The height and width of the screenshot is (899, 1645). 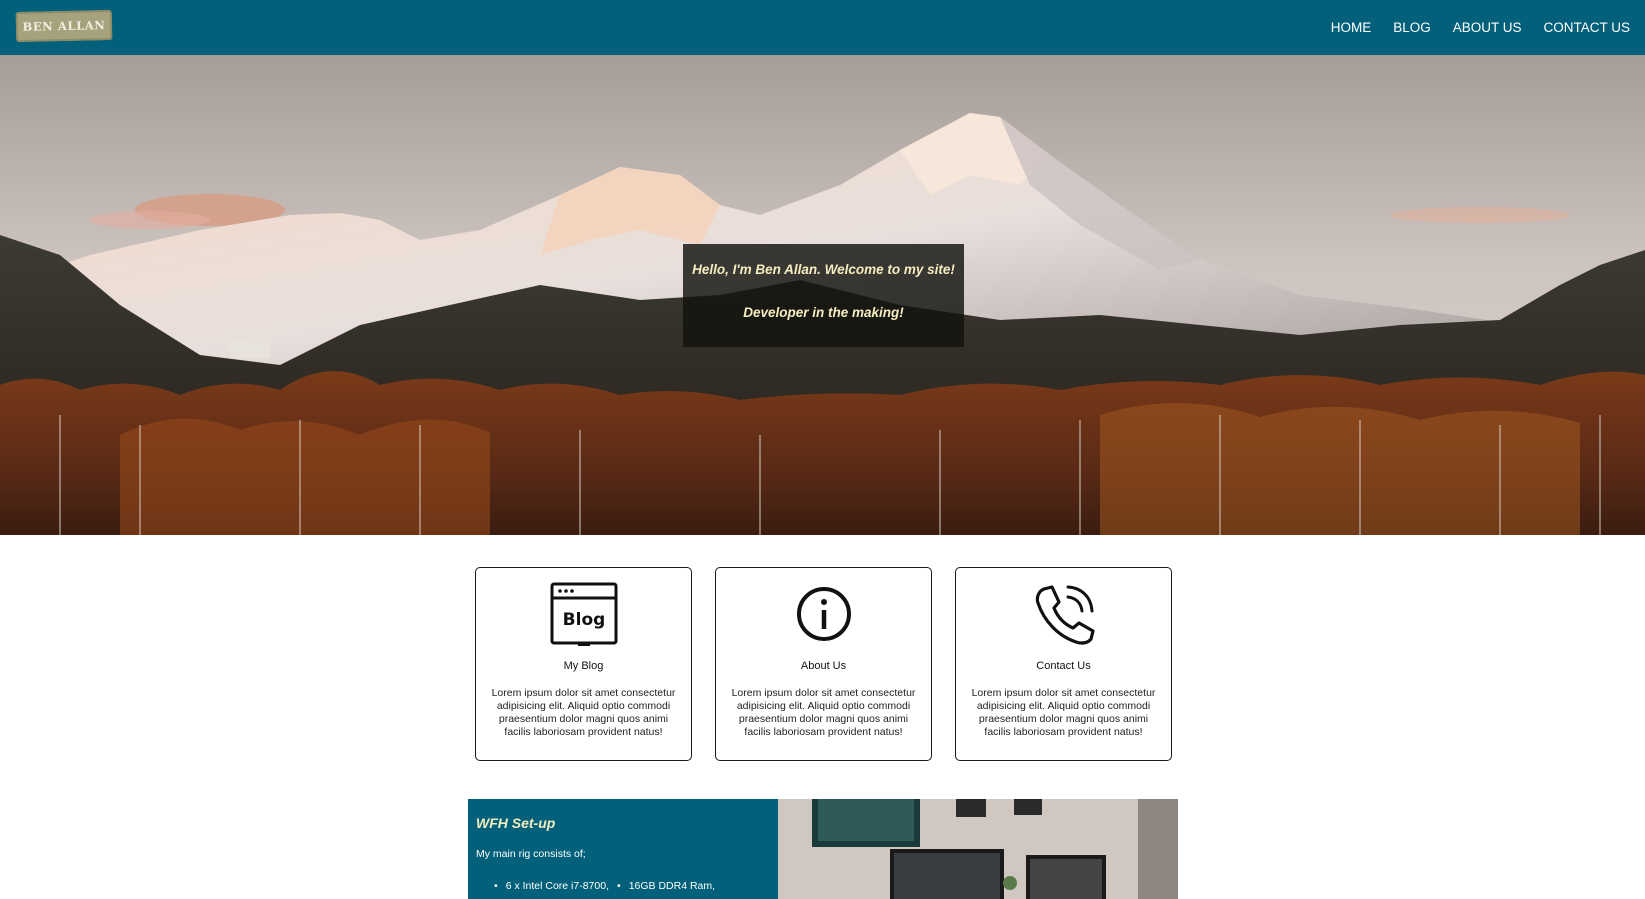 What do you see at coordinates (551, 886) in the screenshot?
I see `list-item: 6 x Intel Core i7-8700,` at bounding box center [551, 886].